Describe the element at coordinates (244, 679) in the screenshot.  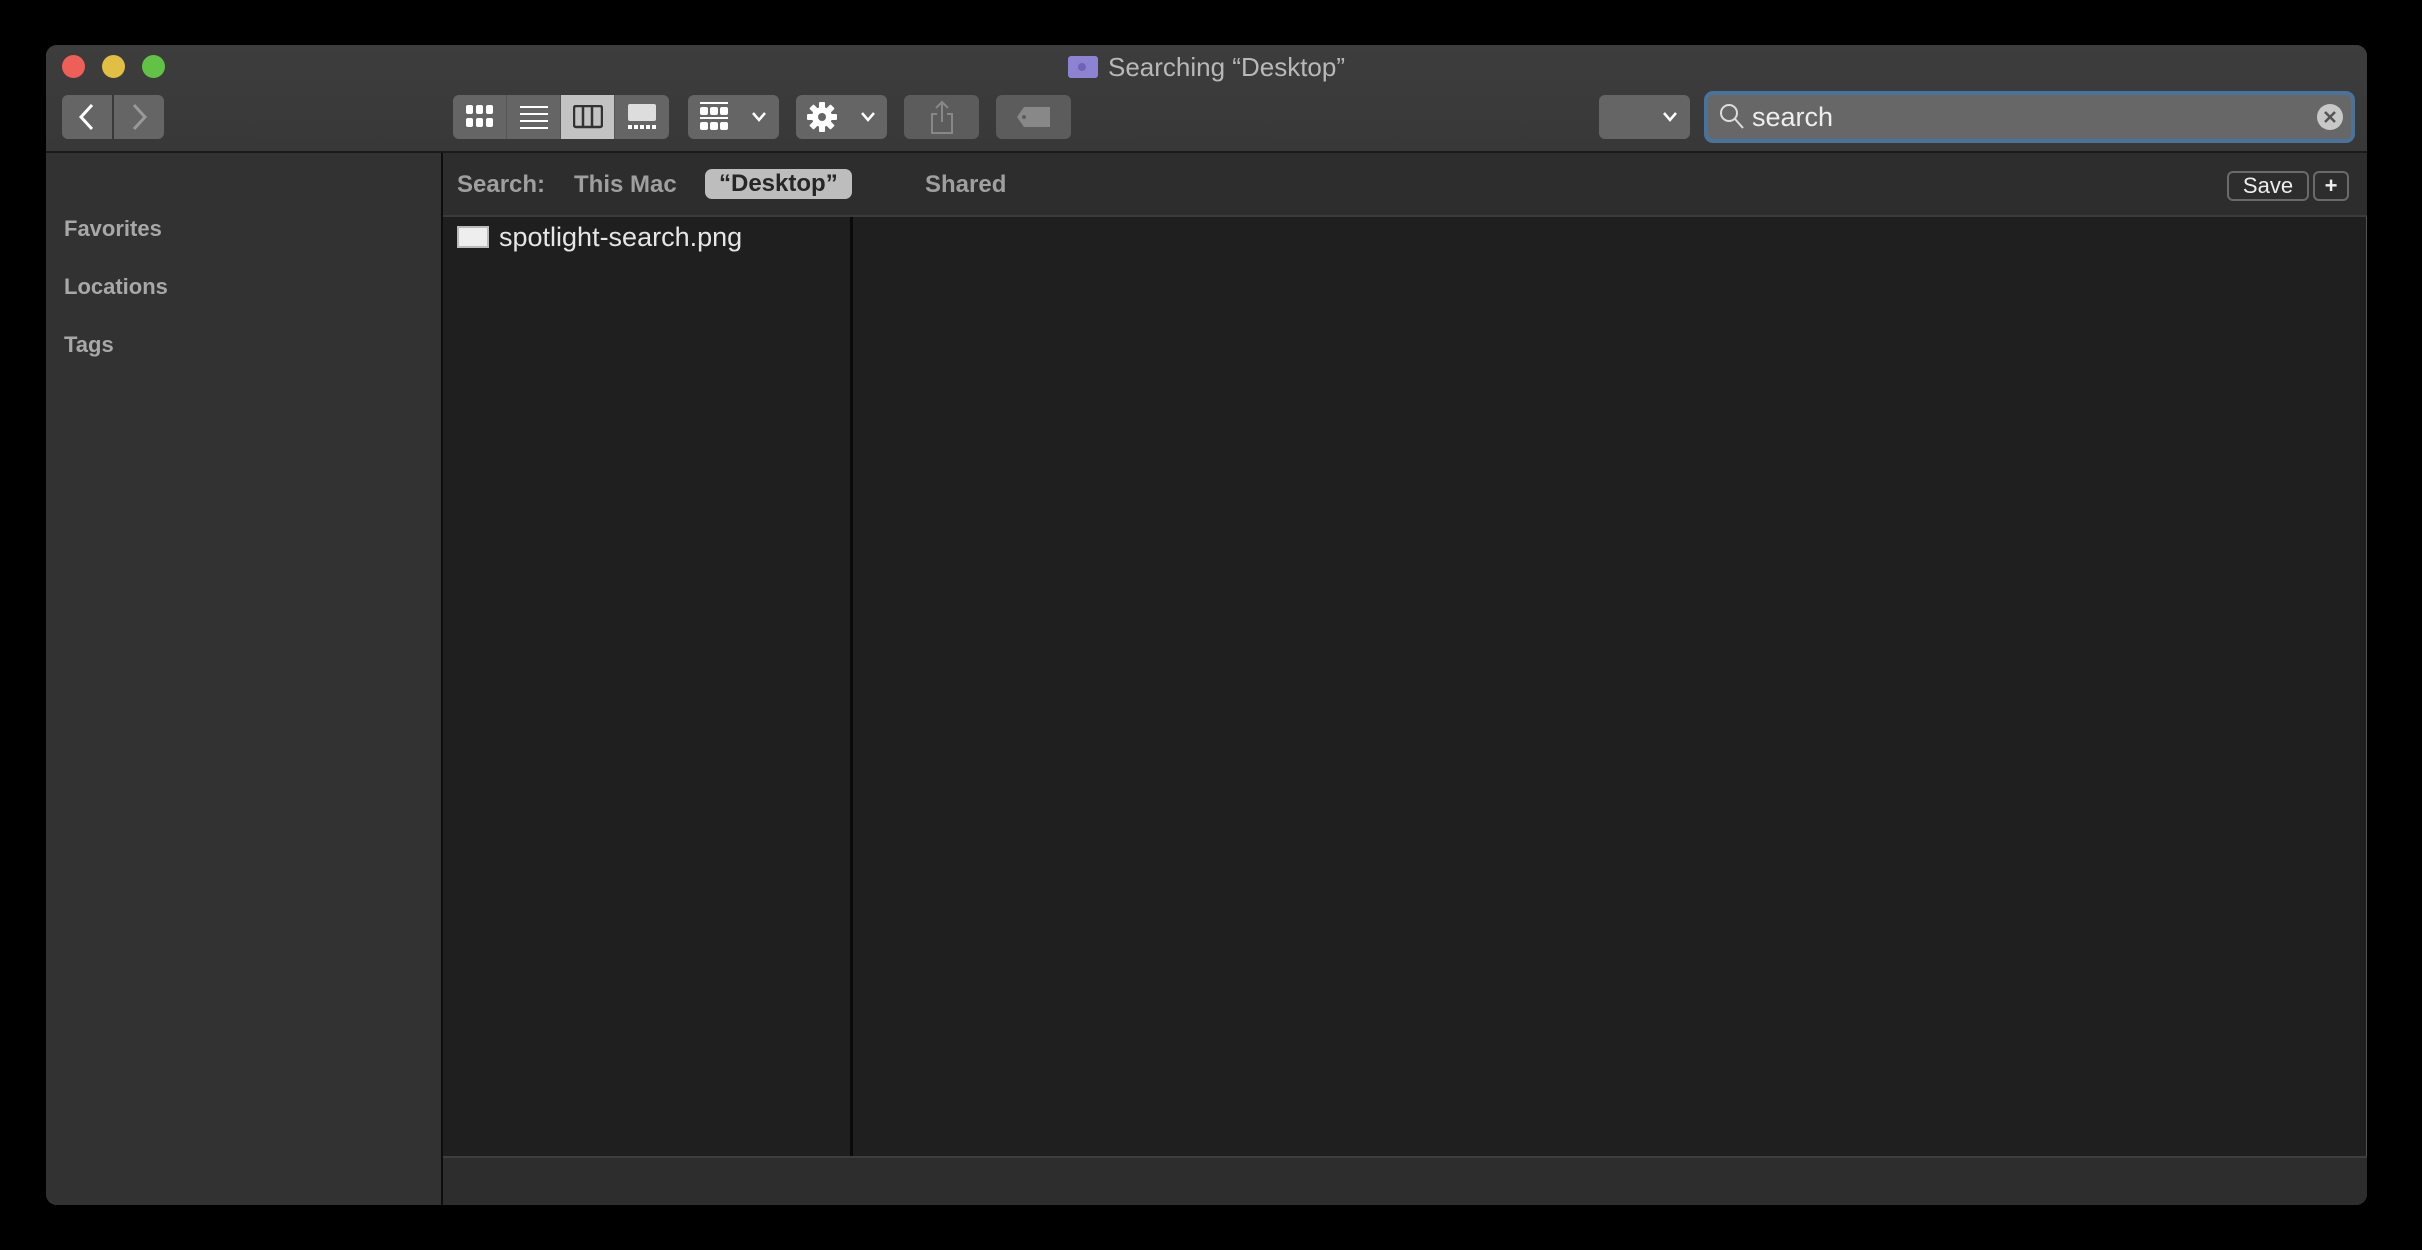
I see `sidebar: Favorites Locations Tags` at that location.